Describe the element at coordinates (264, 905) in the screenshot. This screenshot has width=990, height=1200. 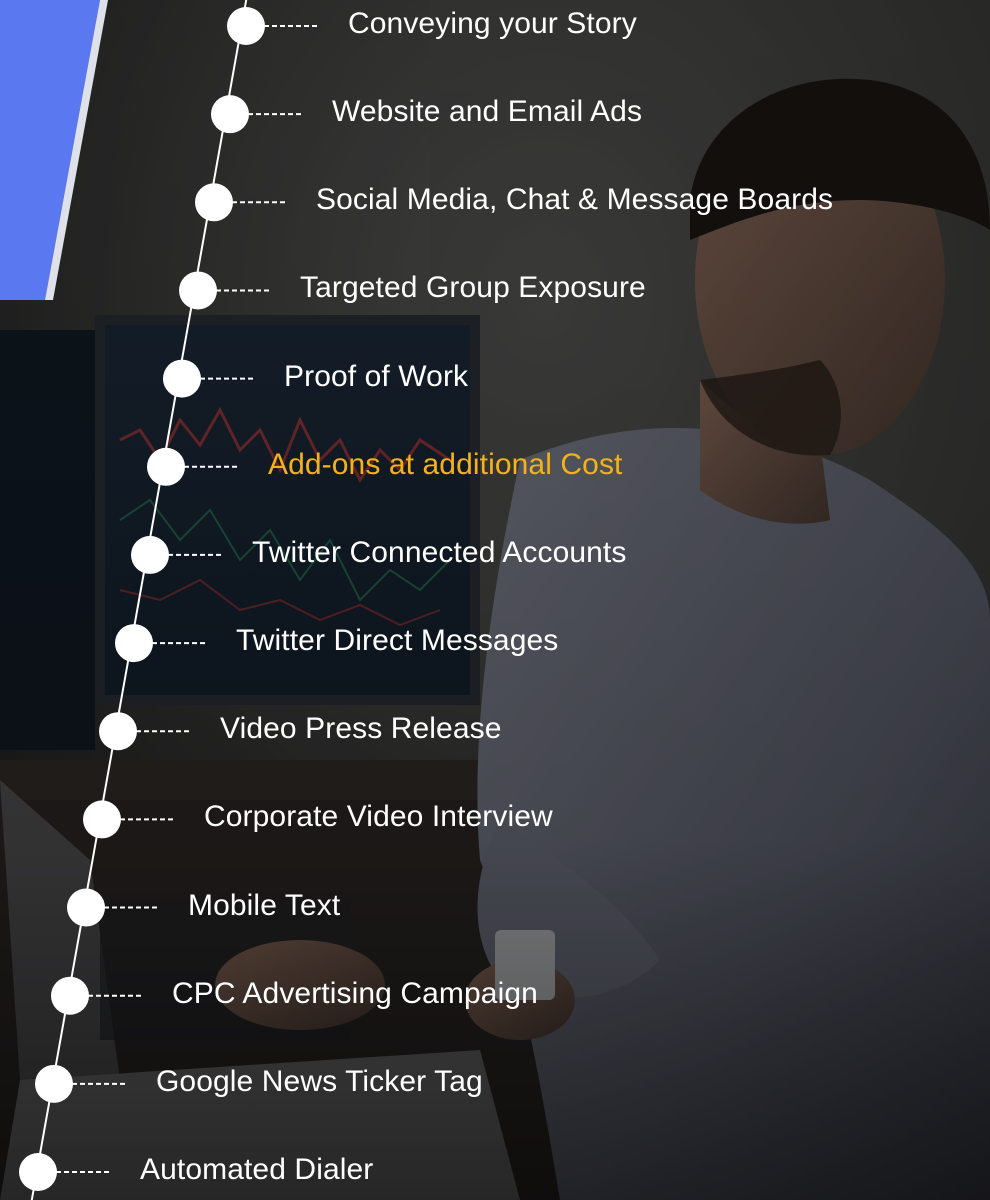
I see `timeline-item-label: Mobile Text` at that location.